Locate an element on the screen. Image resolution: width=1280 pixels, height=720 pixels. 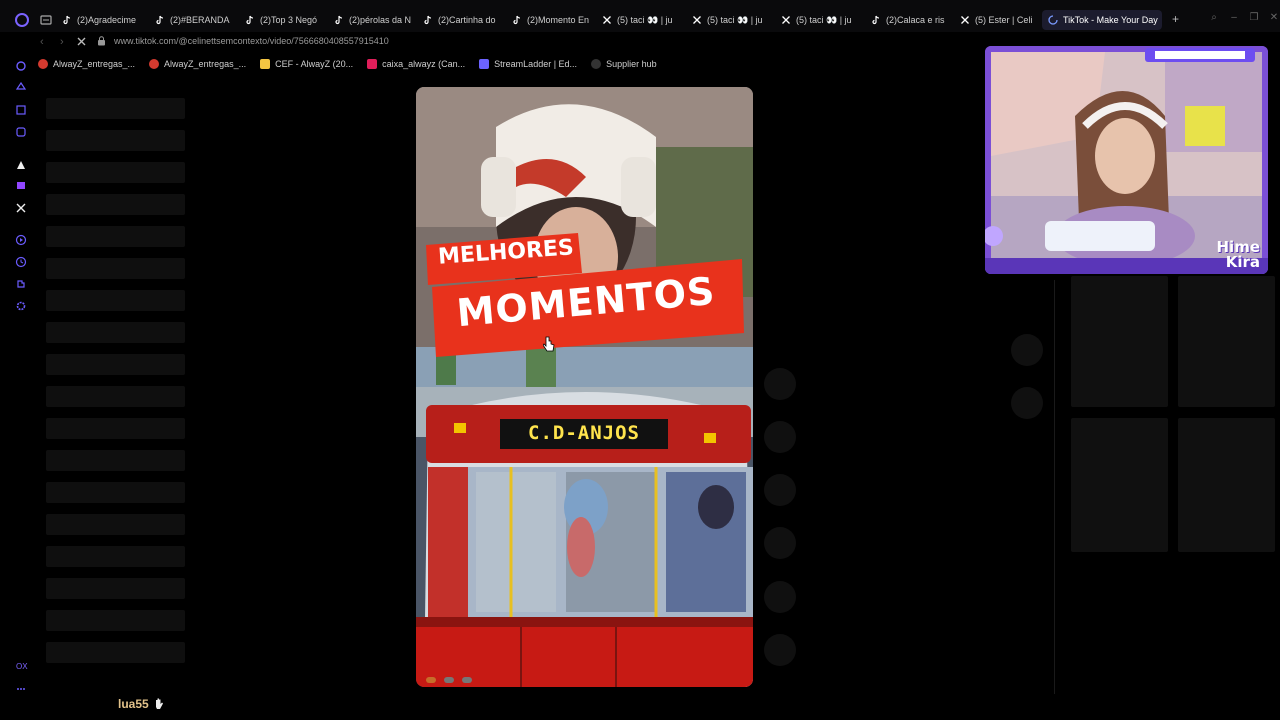
tab-label: (2)pérolas da N is located at coordinates (380, 20).